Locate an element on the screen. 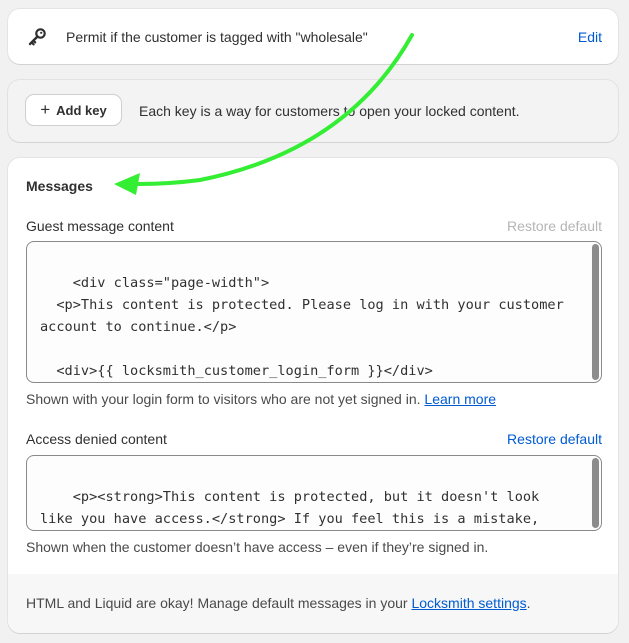 The width and height of the screenshot is (629, 643). guest-message-label: Guest message content is located at coordinates (100, 226).